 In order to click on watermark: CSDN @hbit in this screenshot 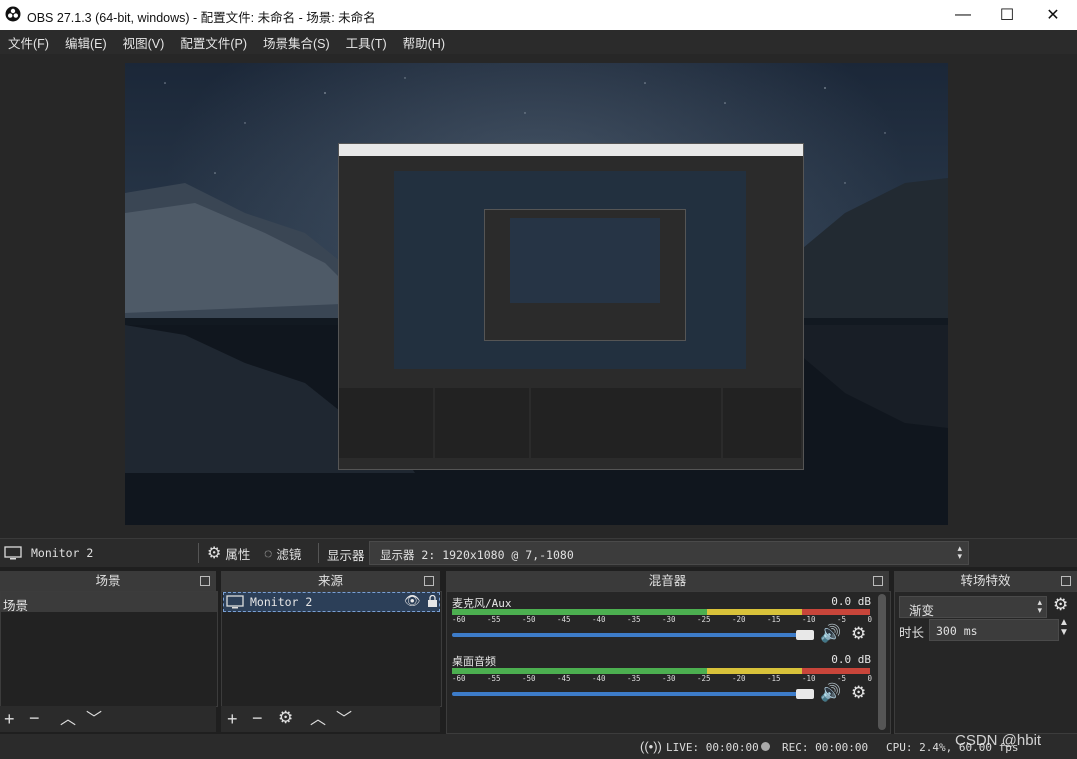, I will do `click(998, 740)`.